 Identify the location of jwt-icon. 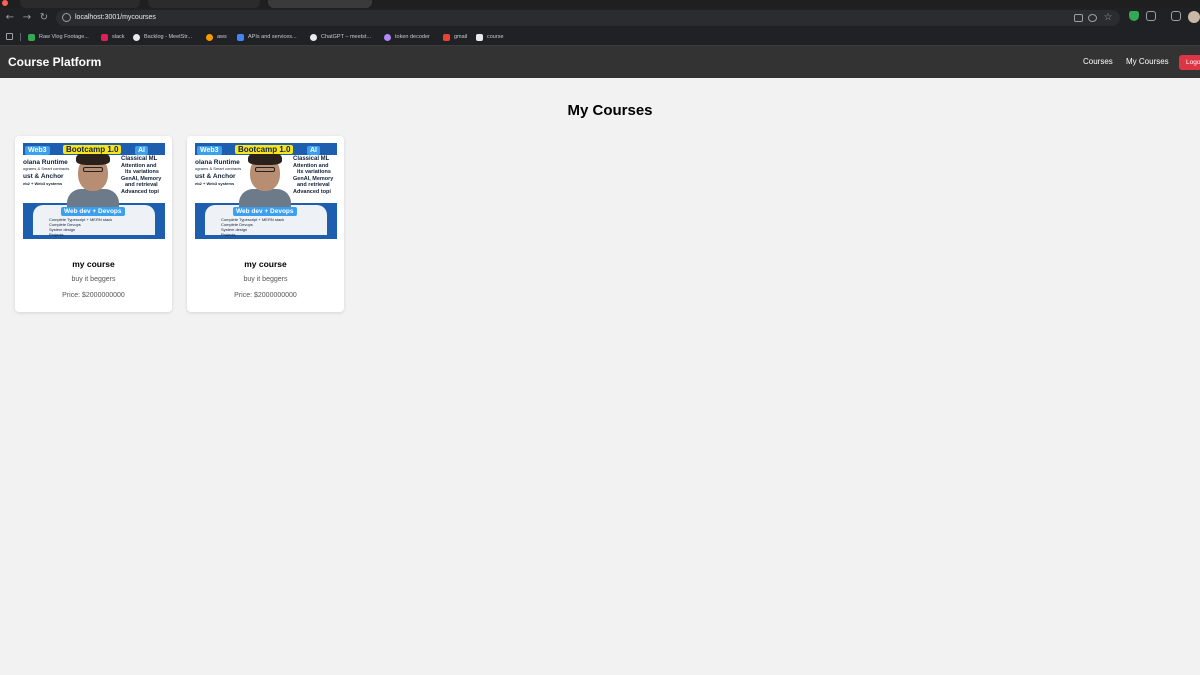
(387, 37).